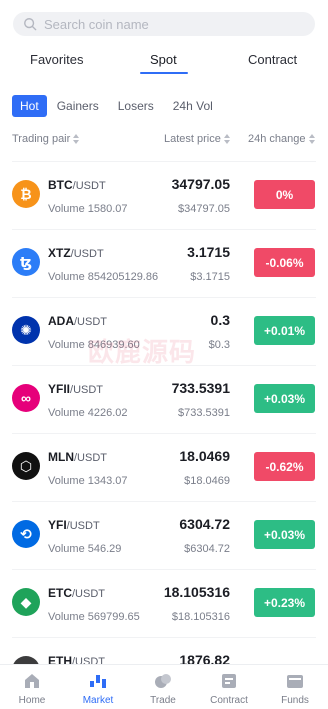 Image resolution: width=328 pixels, height=709 pixels. I want to click on trading-pair: ETC/USDT, so click(76, 593).